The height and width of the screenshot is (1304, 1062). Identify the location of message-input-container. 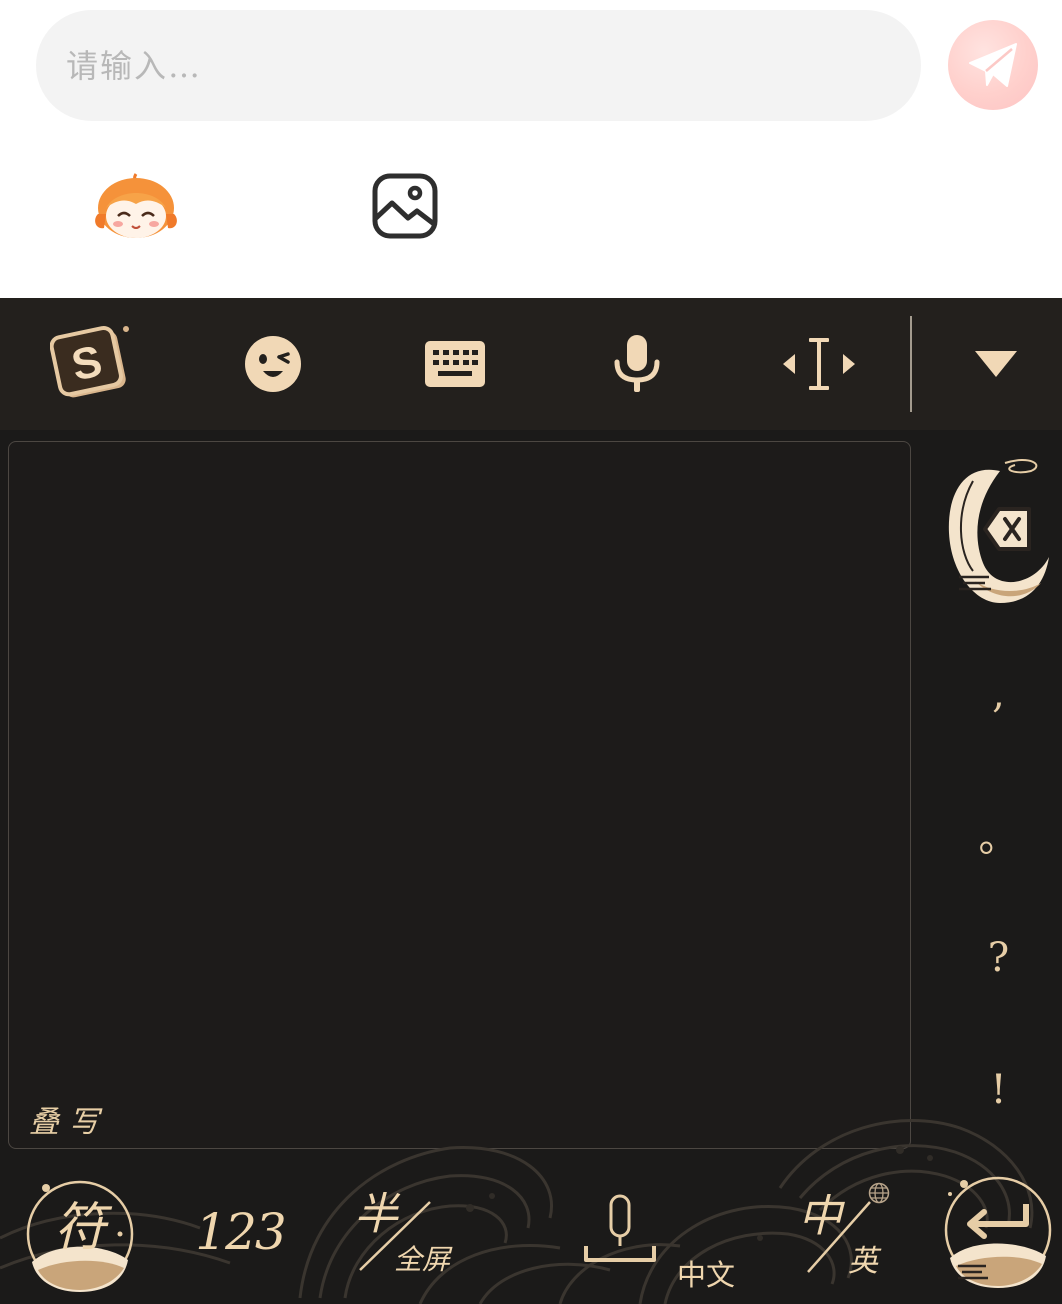
(478, 65).